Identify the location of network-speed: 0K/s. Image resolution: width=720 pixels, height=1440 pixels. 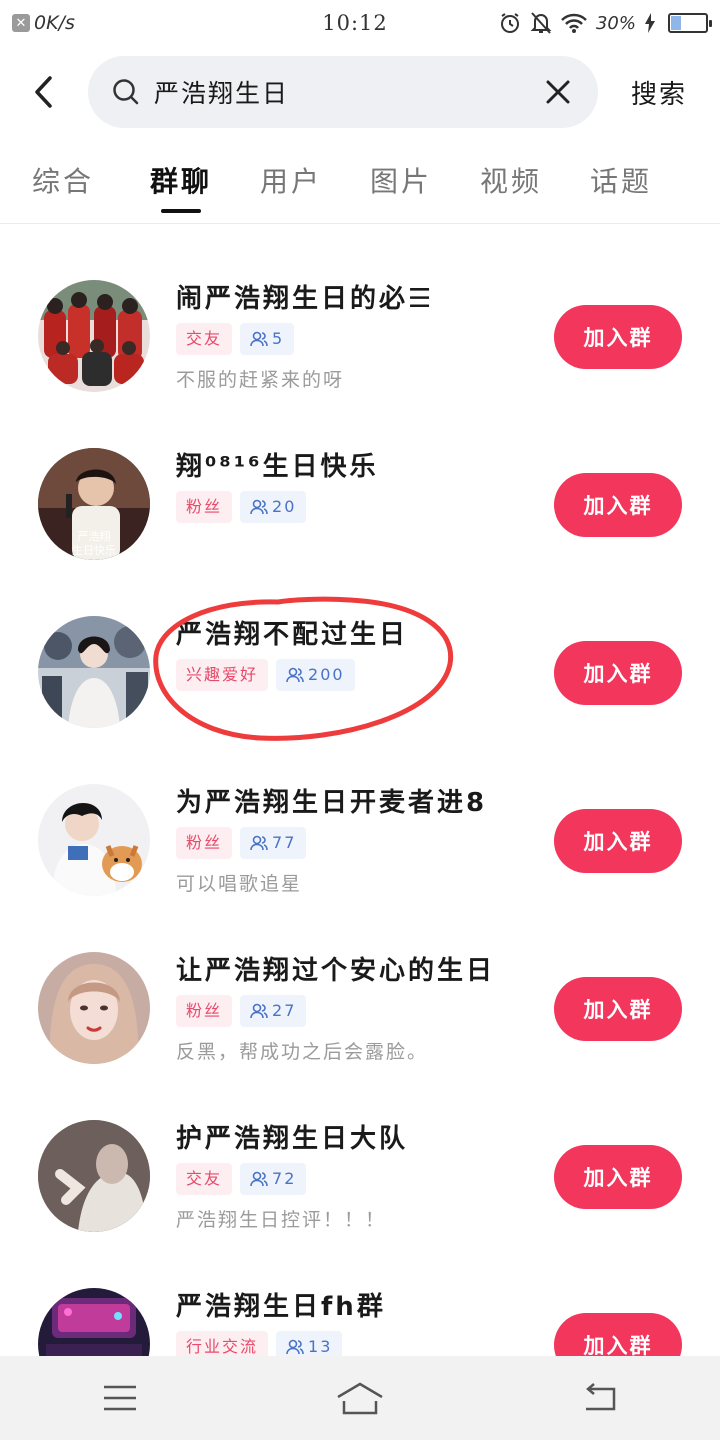
(54, 23).